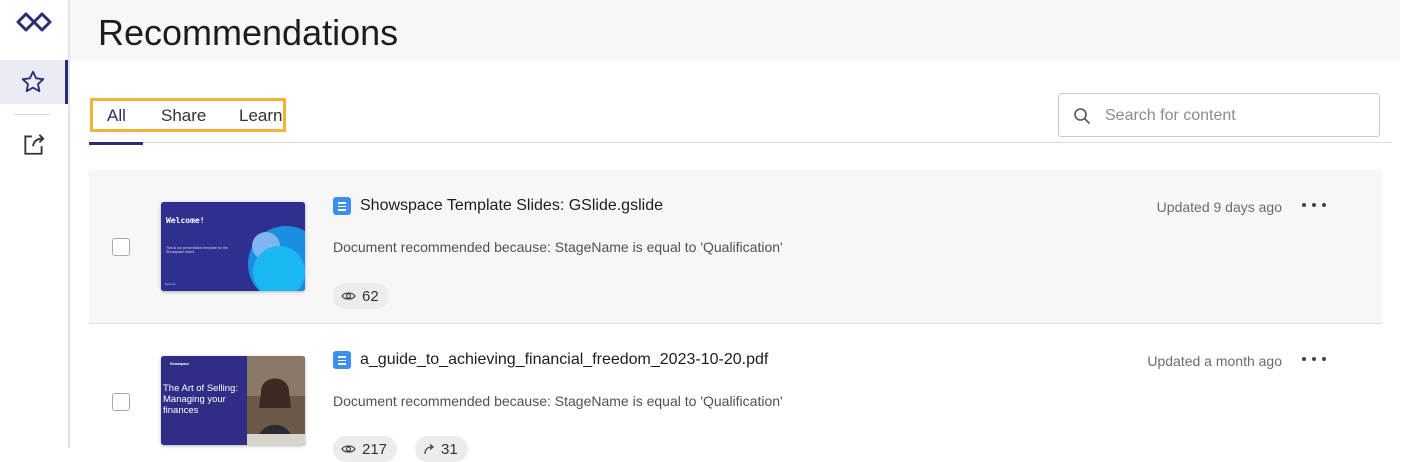 The image size is (1410, 462). I want to click on sidebar, so click(35, 224).